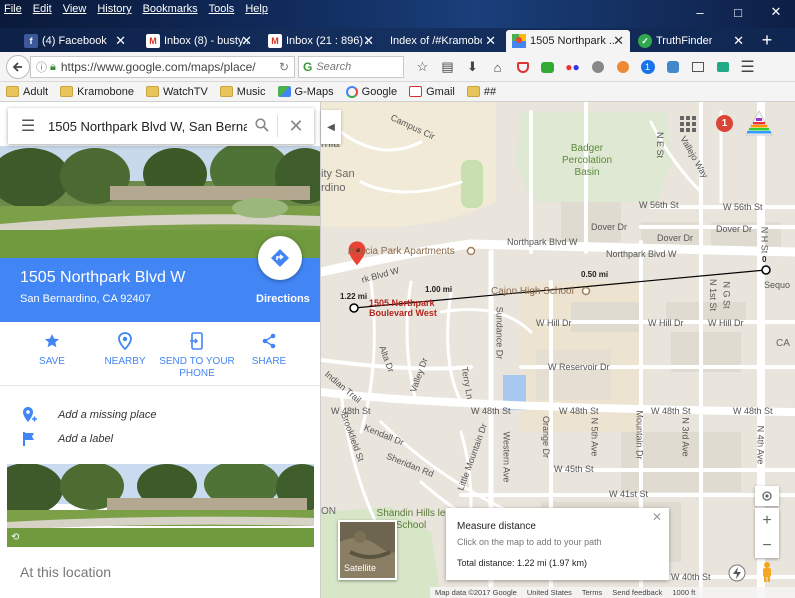 The width and height of the screenshot is (795, 598). I want to click on region-link: United States, so click(549, 592).